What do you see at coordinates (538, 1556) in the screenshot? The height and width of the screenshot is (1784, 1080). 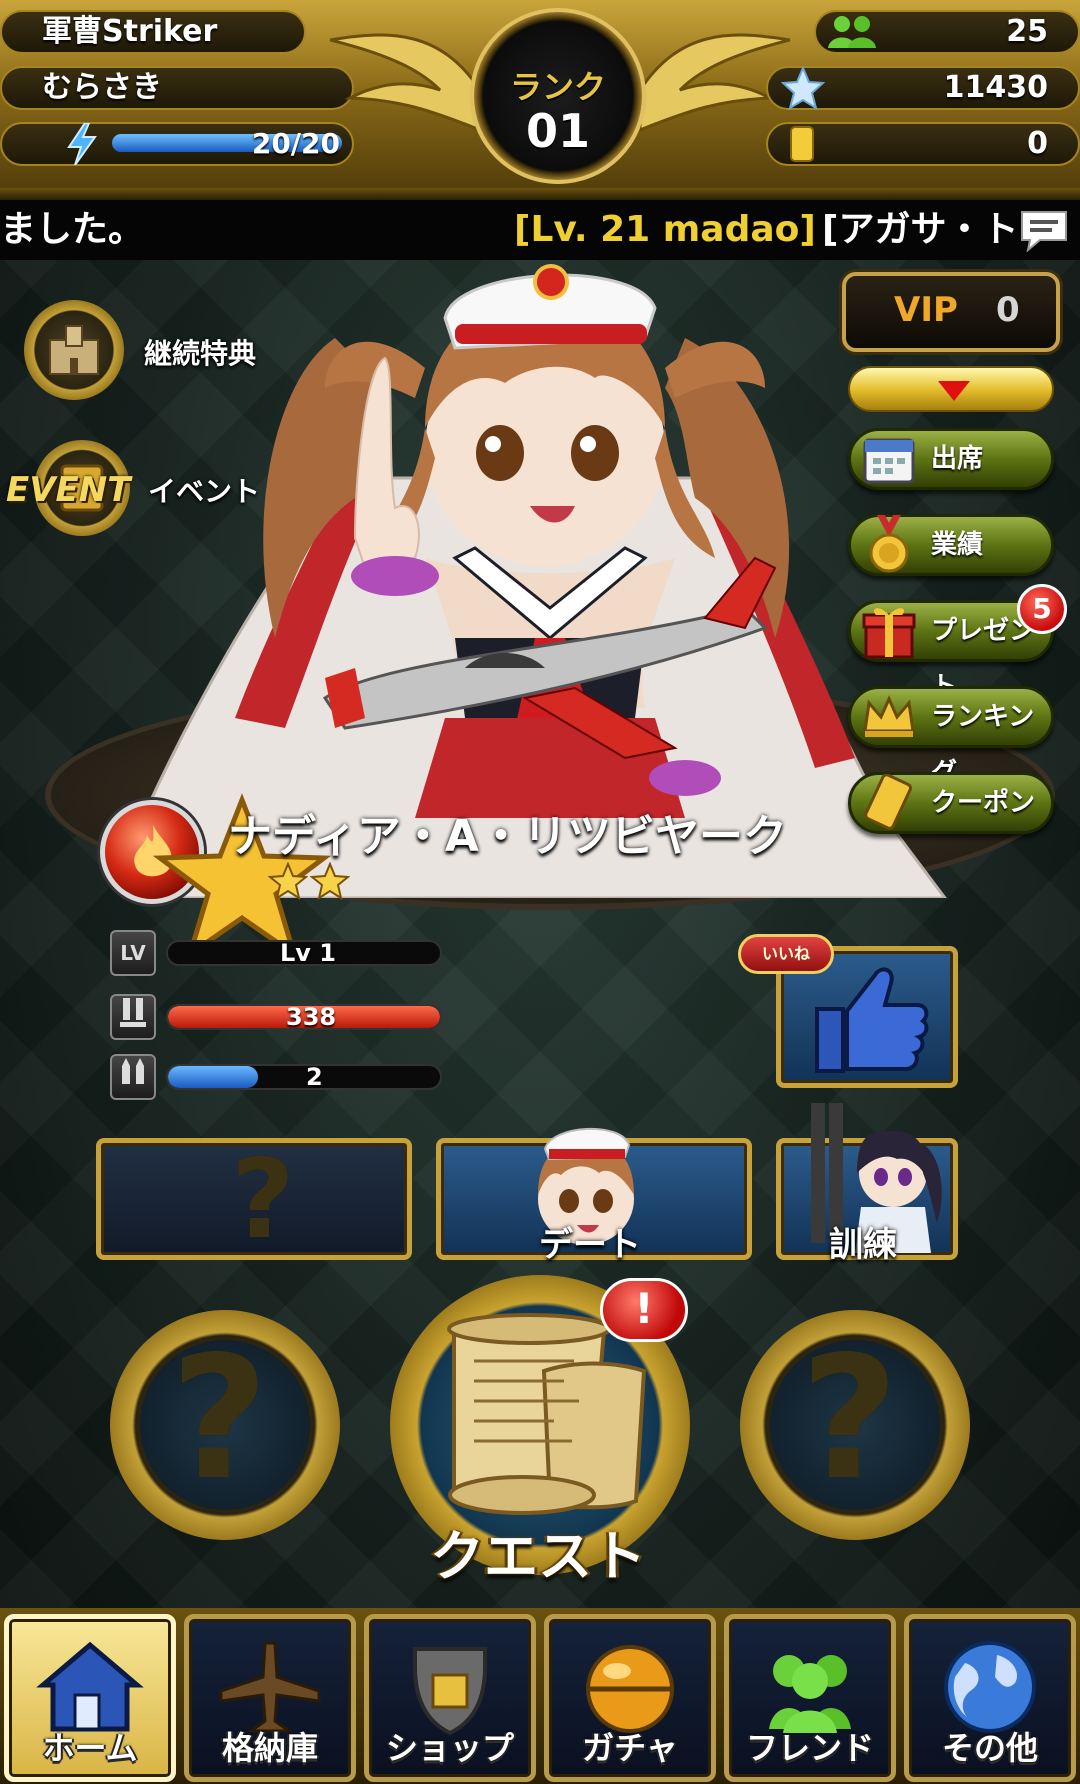 I see `quest-label: クエスト` at bounding box center [538, 1556].